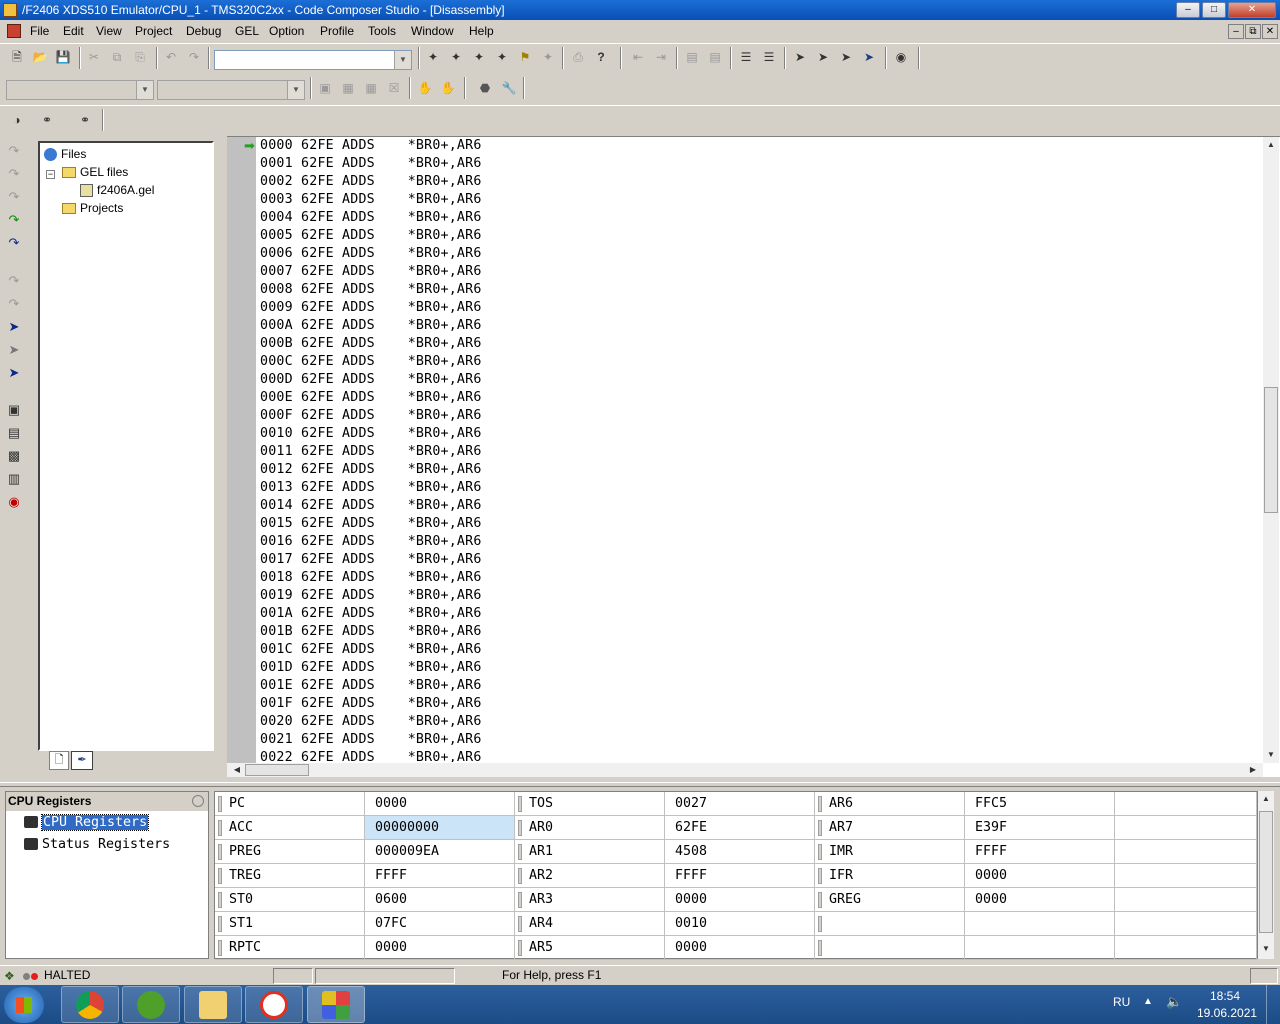  Describe the element at coordinates (740, 924) in the screenshot. I see `register-value: 0010` at that location.